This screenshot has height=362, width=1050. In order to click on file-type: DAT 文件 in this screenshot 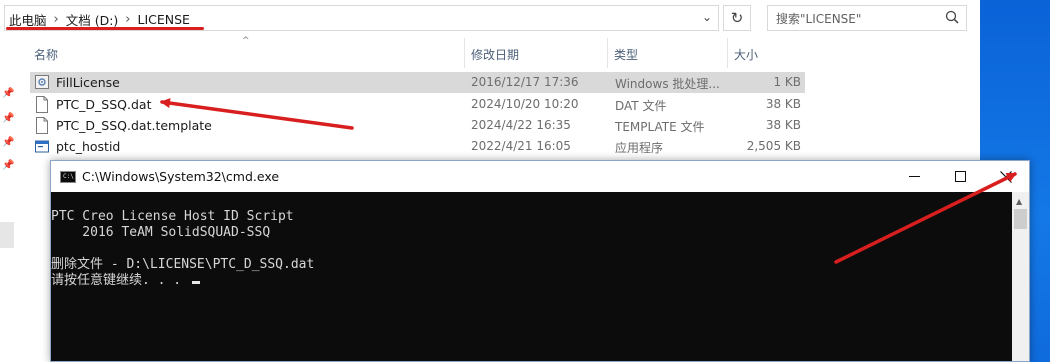, I will do `click(641, 106)`.